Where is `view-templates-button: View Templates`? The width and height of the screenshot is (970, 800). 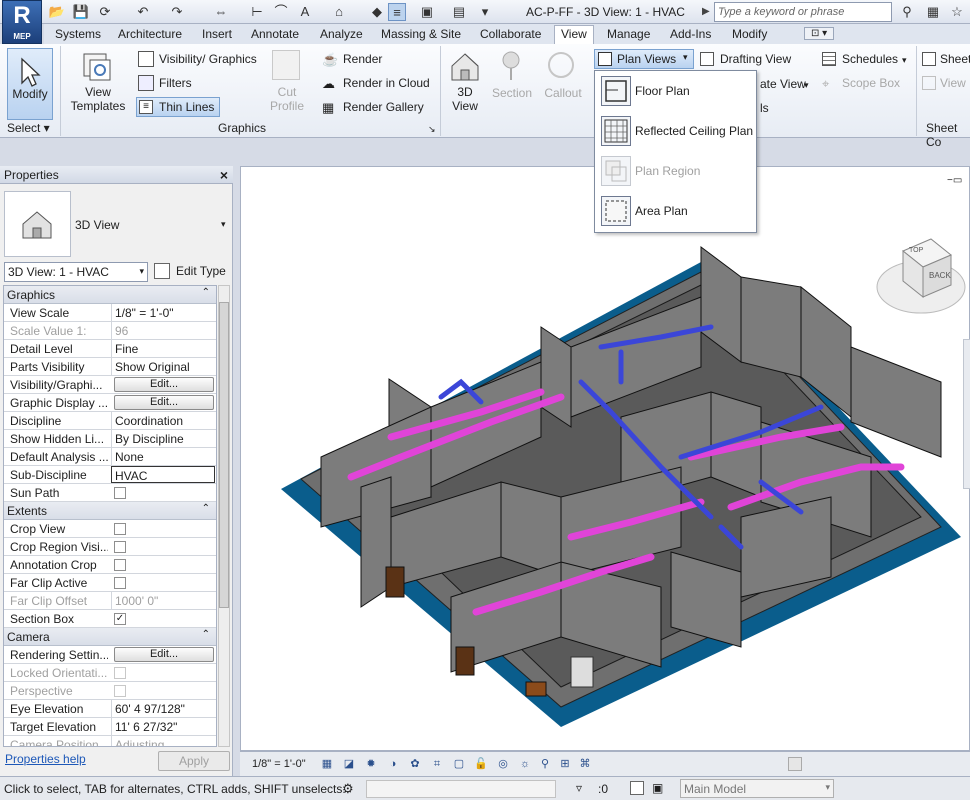 view-templates-button: View Templates is located at coordinates (98, 99).